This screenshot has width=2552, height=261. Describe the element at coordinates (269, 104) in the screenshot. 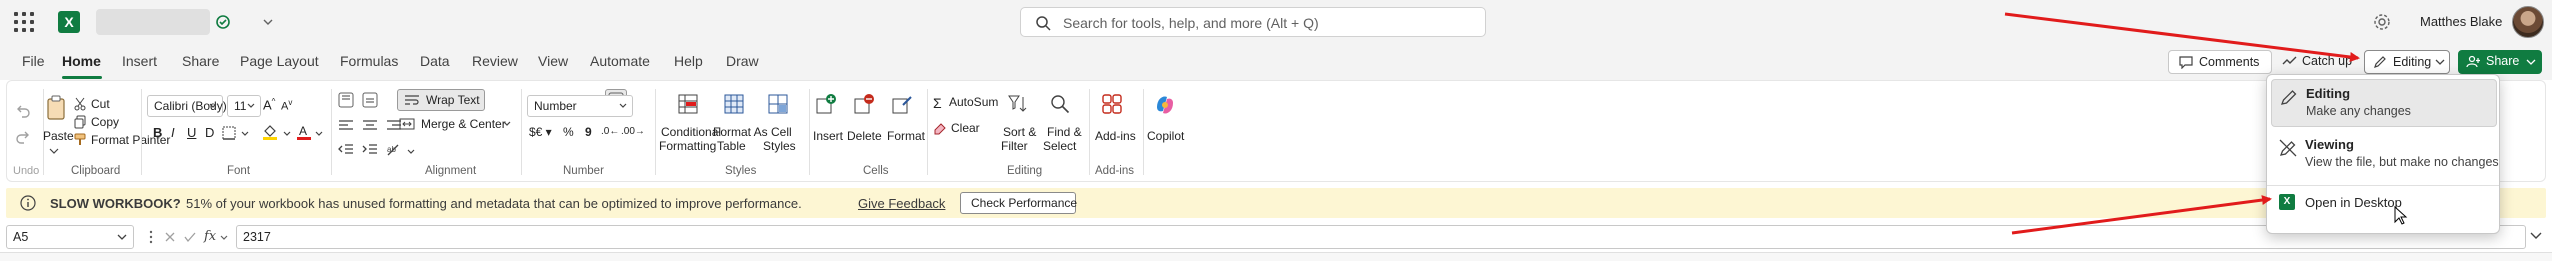

I see `grow-font-icon: A^` at that location.